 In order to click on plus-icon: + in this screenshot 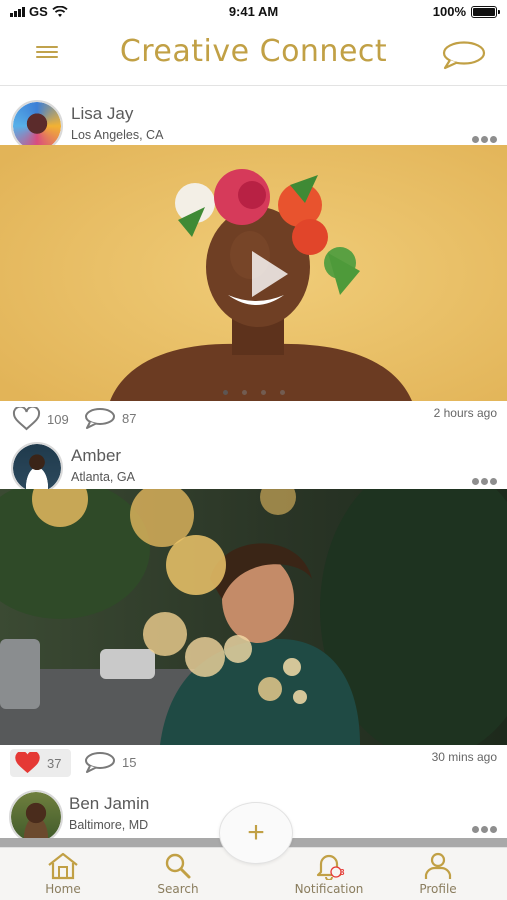, I will do `click(256, 832)`.